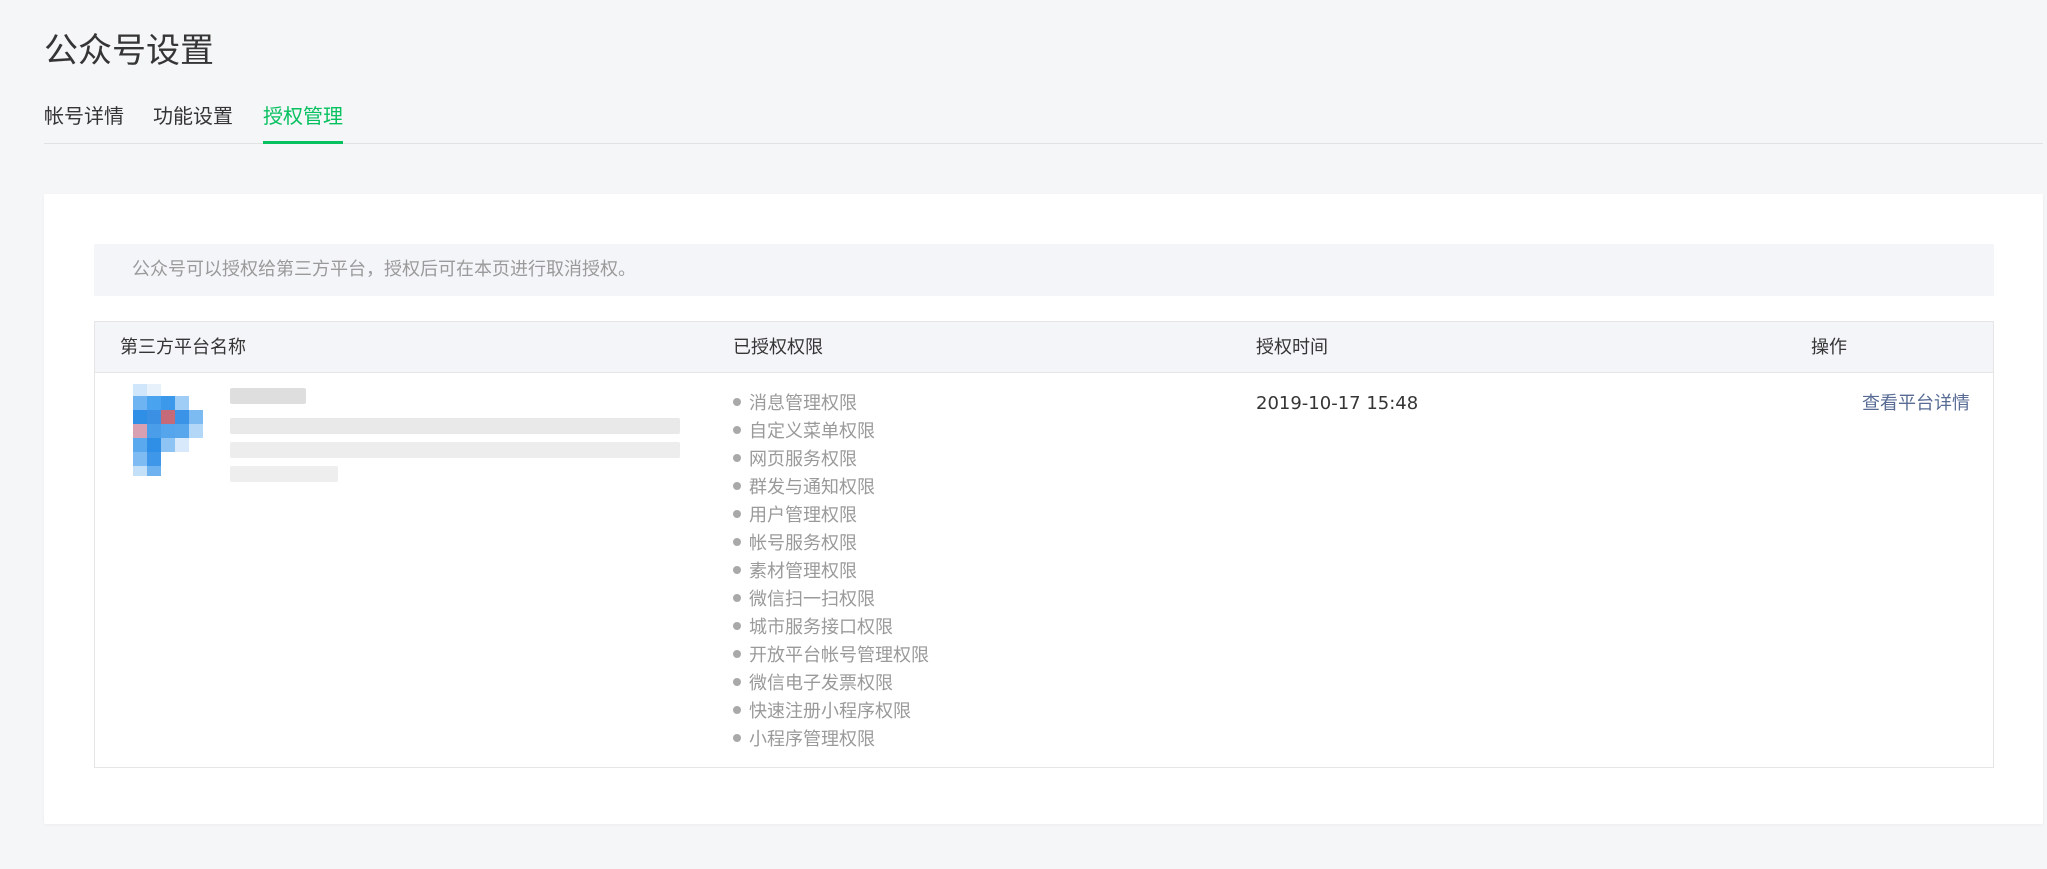 The height and width of the screenshot is (869, 2047). I want to click on permission-item: 开放平台帐号管理权限, so click(831, 656).